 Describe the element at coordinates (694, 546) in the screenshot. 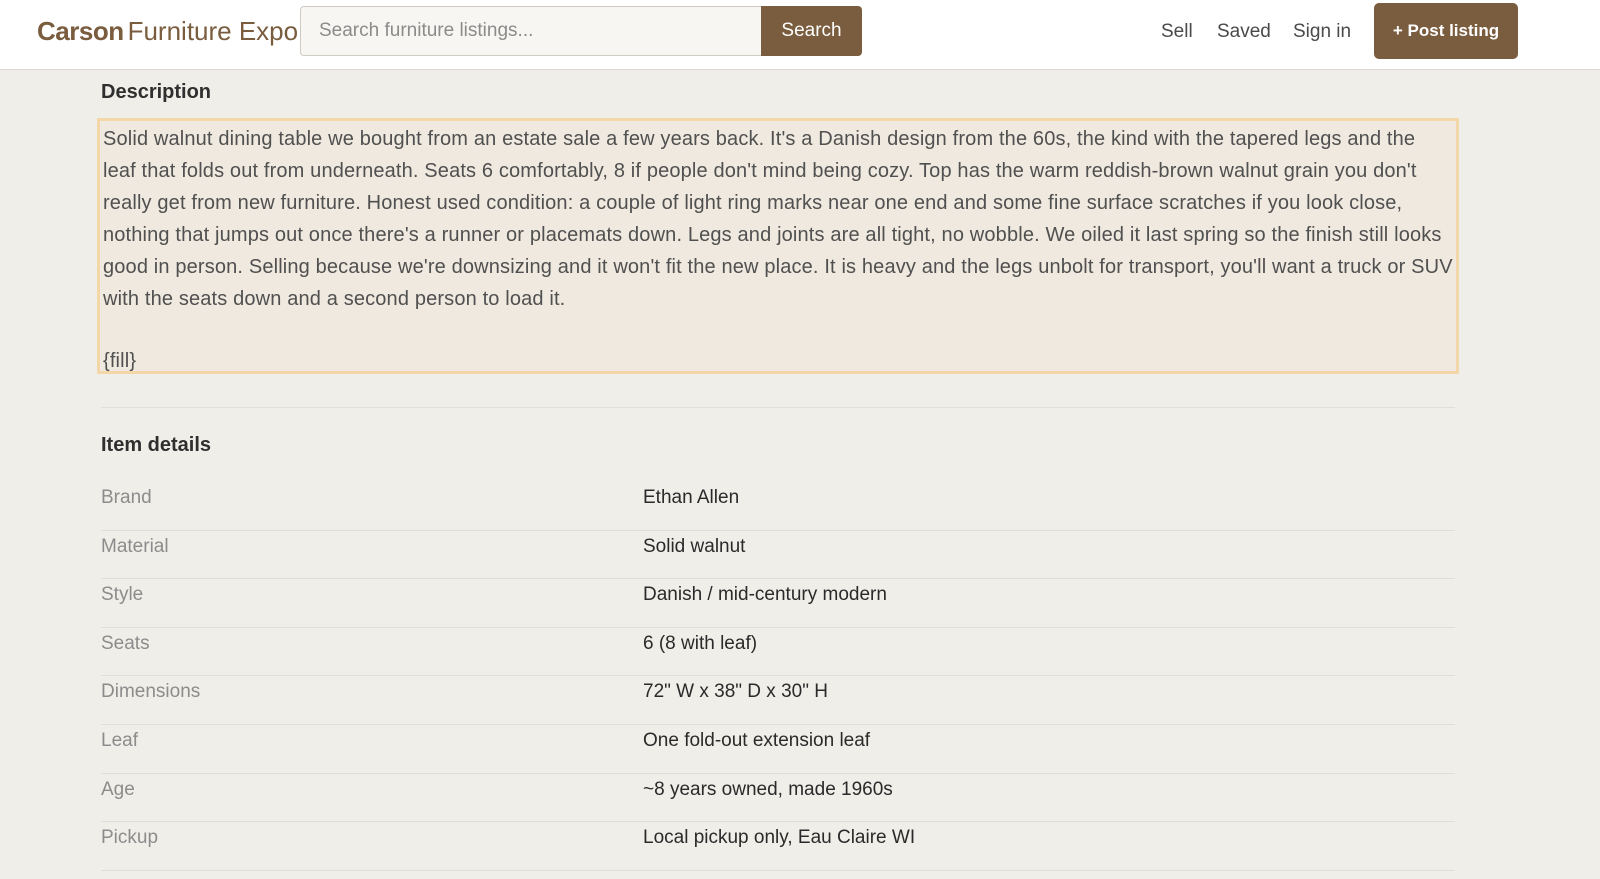

I see `detail-value: Solid walnut` at that location.